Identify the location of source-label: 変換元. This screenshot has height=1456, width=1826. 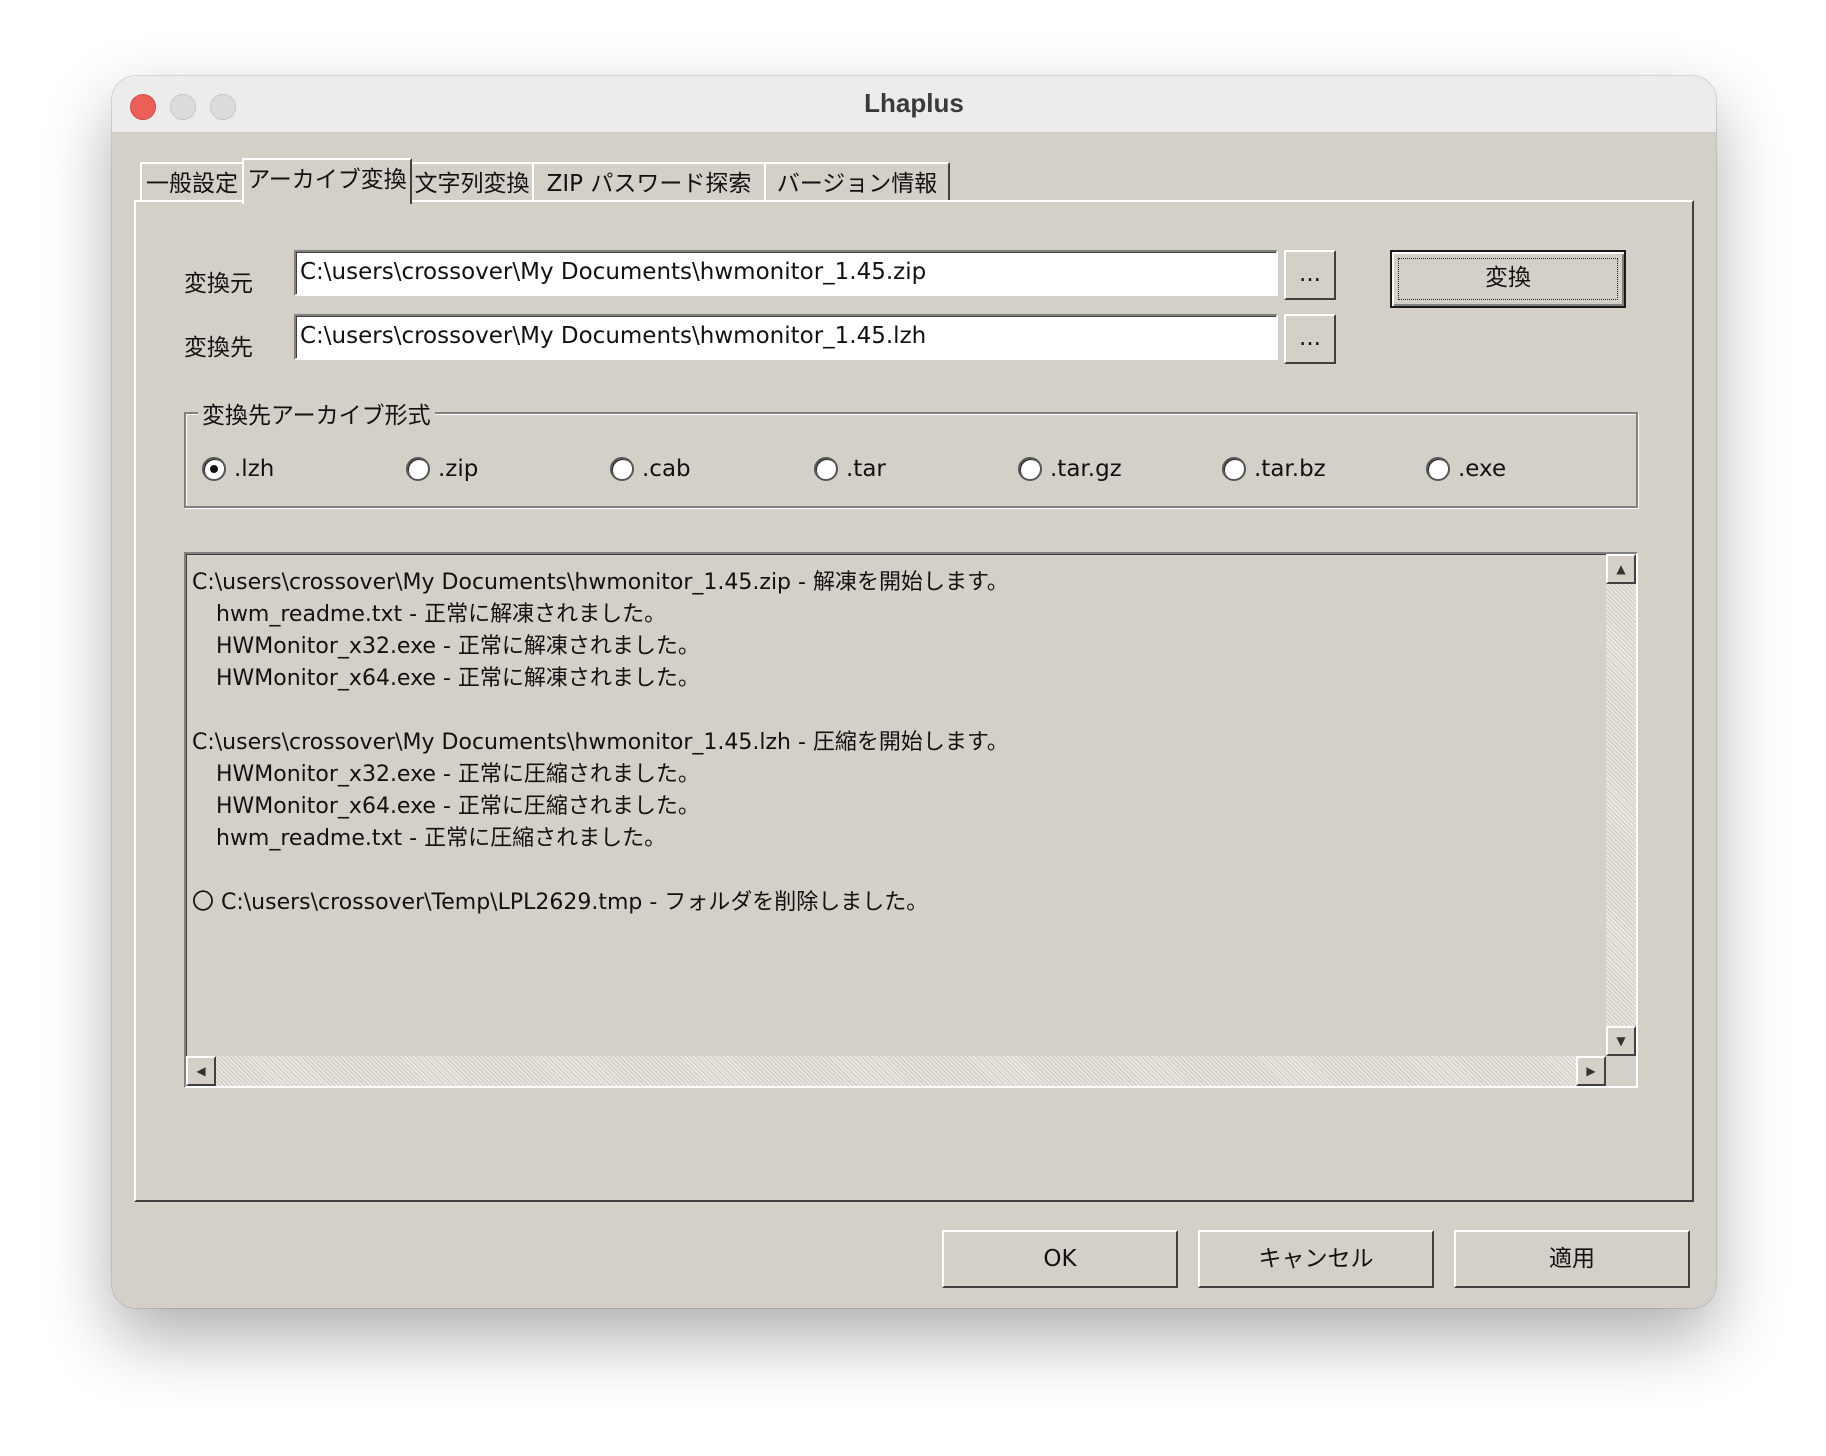
(218, 284).